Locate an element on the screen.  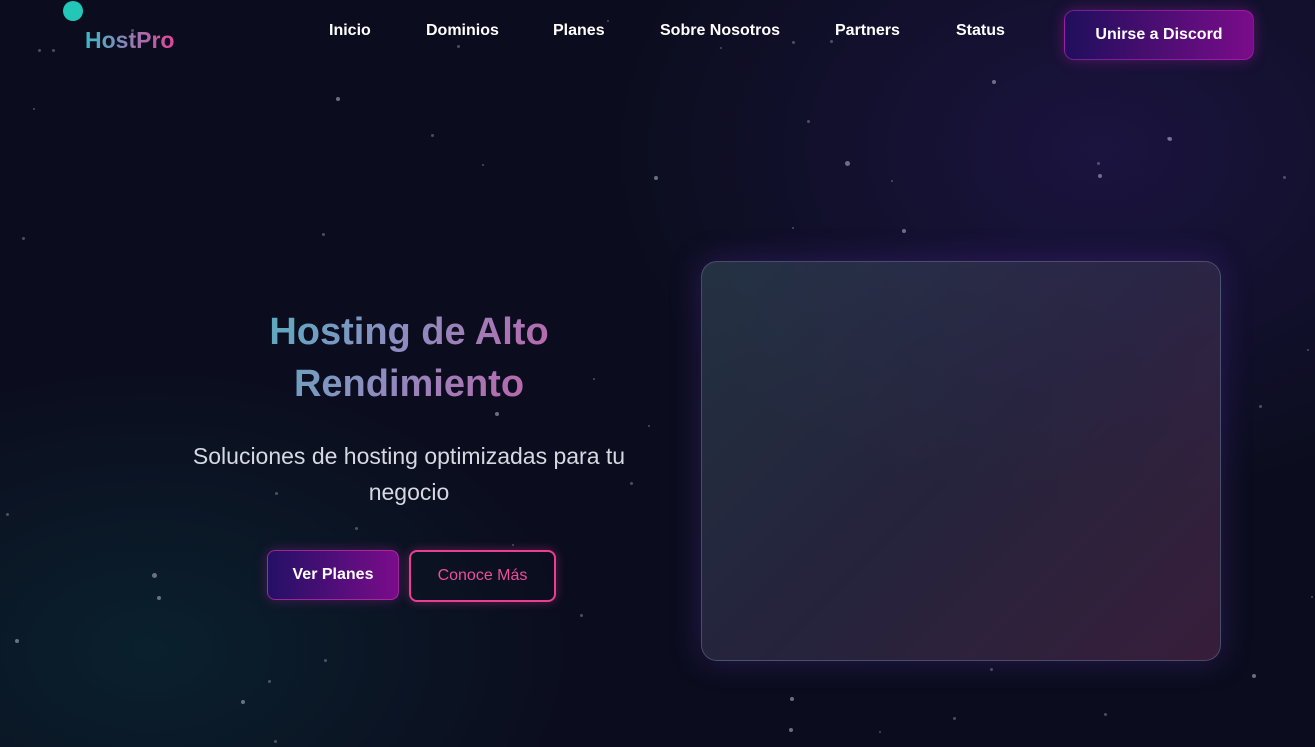
join-discord-button: Unirse a Discord is located at coordinates (1159, 35).